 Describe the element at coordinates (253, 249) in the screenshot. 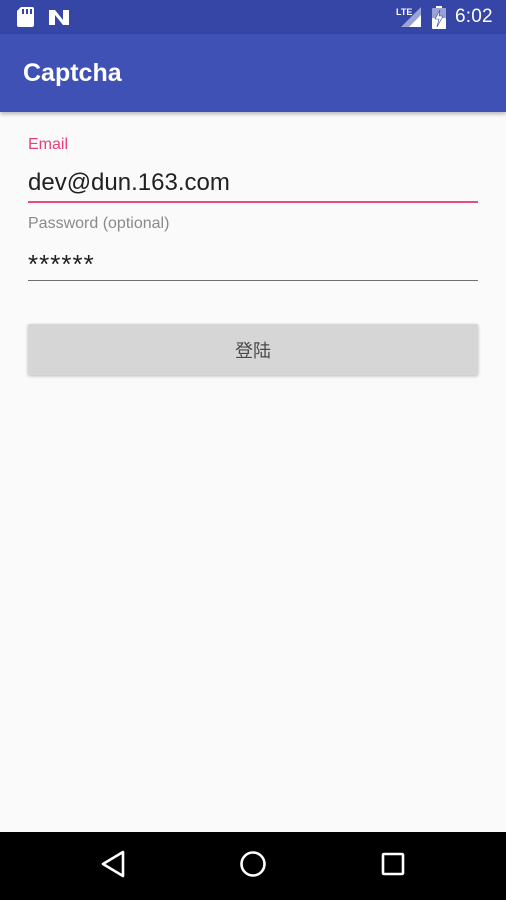

I see `password-field: Password (optional) ******` at that location.